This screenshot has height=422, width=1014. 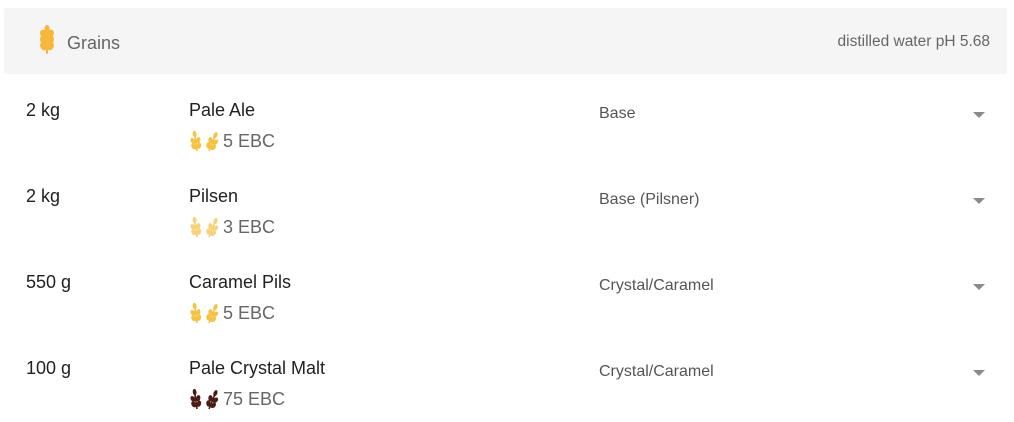 What do you see at coordinates (257, 368) in the screenshot?
I see `grain-name: Pale Crystal Malt` at bounding box center [257, 368].